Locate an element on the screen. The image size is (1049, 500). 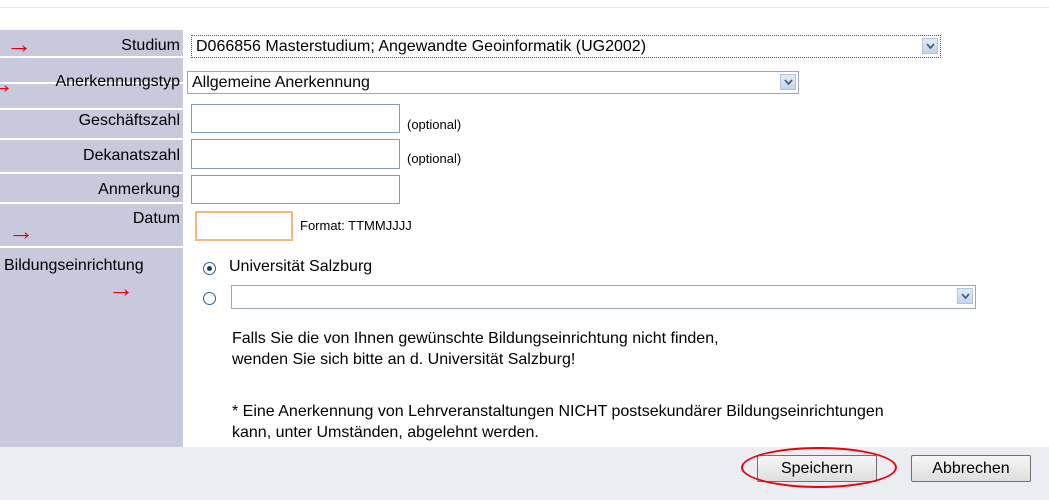
datum-label: Datum is located at coordinates (156, 218).